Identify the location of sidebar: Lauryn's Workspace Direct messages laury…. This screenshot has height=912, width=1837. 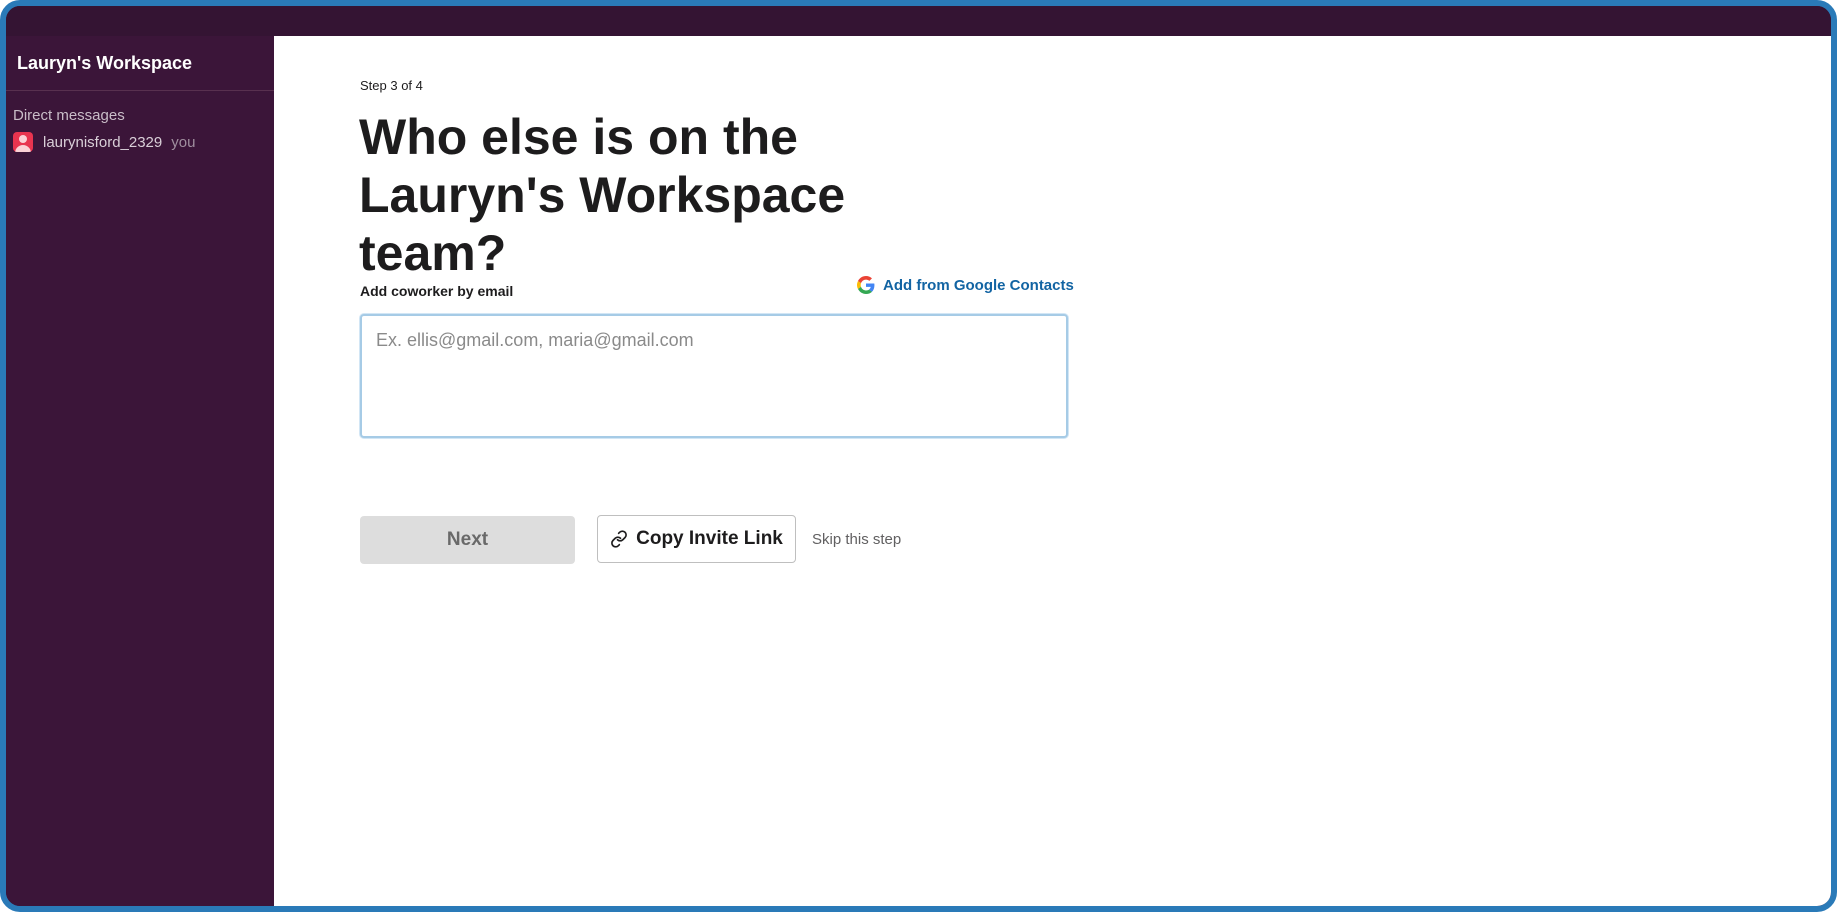
(140, 471).